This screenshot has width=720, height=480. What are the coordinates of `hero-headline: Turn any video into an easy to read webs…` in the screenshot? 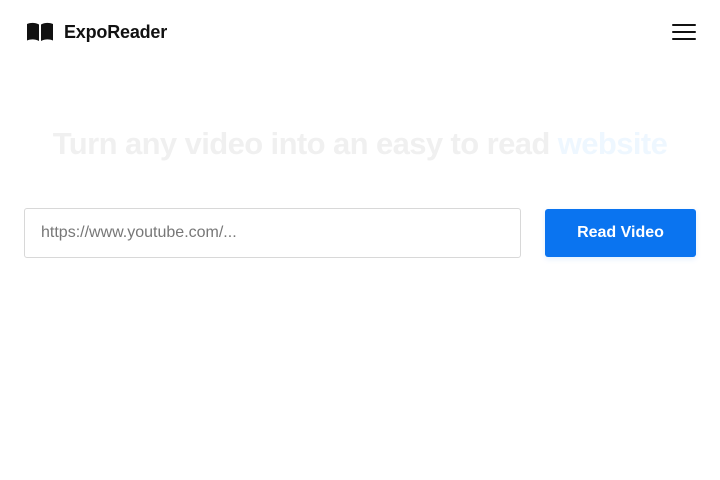 It's located at (360, 144).